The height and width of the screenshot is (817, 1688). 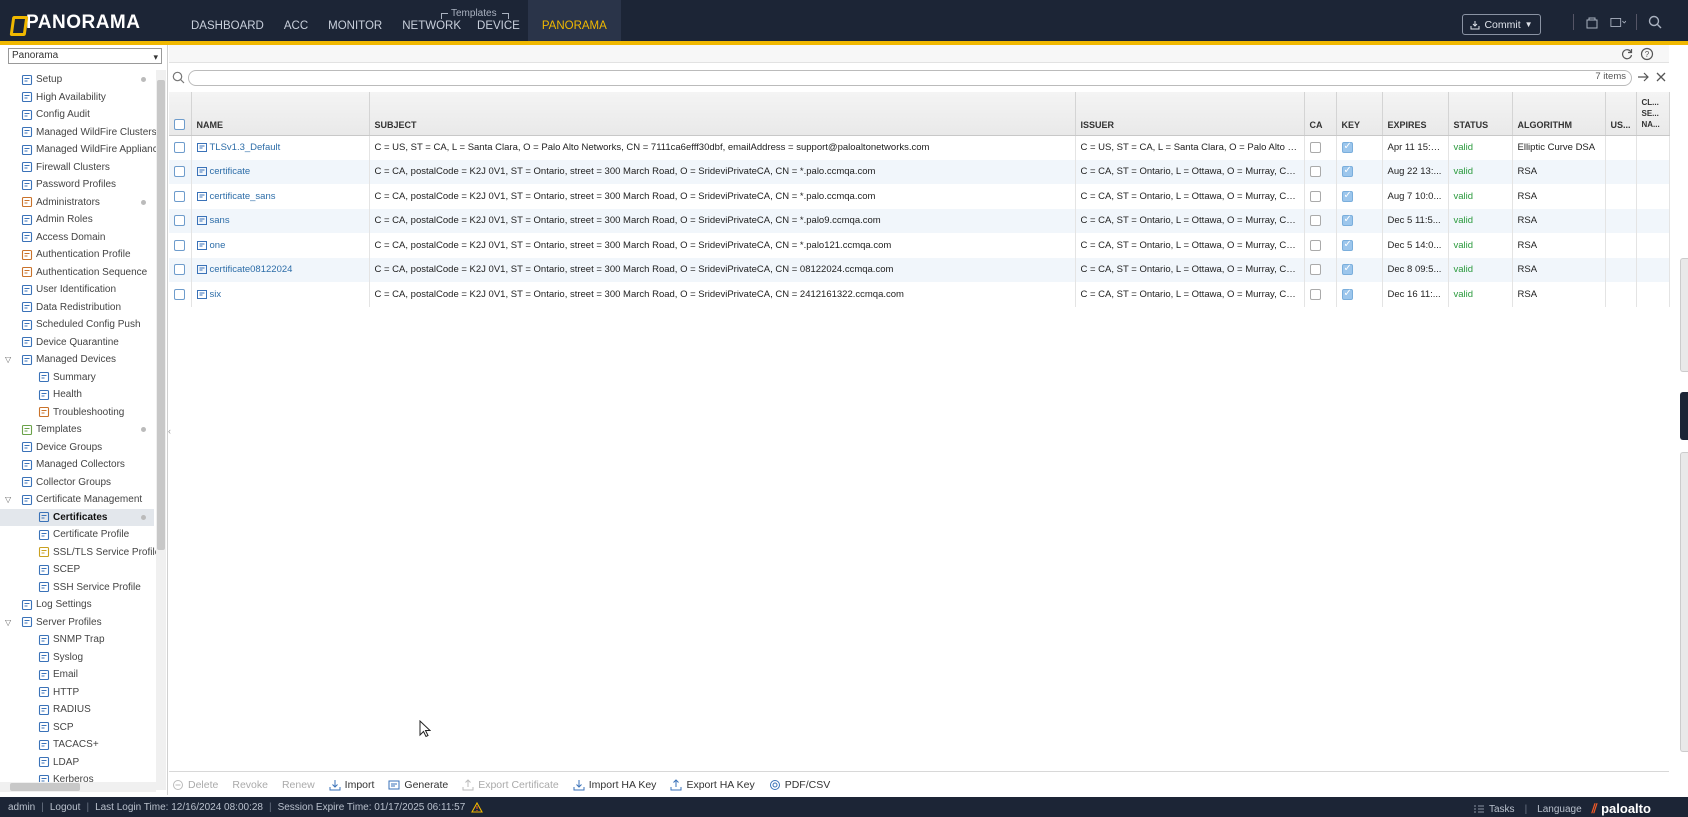 I want to click on cert-name-cell: one, so click(x=280, y=245).